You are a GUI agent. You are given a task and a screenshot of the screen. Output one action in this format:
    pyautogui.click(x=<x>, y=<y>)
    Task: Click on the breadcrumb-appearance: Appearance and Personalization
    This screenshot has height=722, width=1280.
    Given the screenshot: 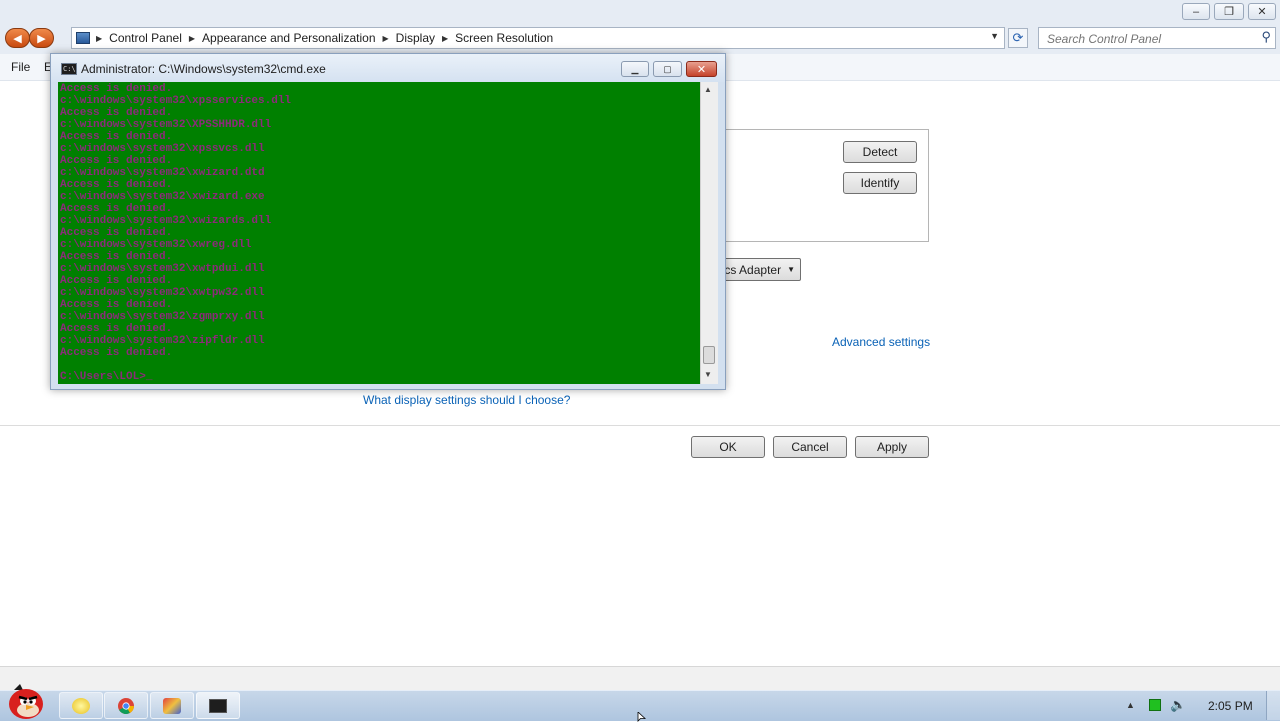 What is the action you would take?
    pyautogui.click(x=288, y=38)
    